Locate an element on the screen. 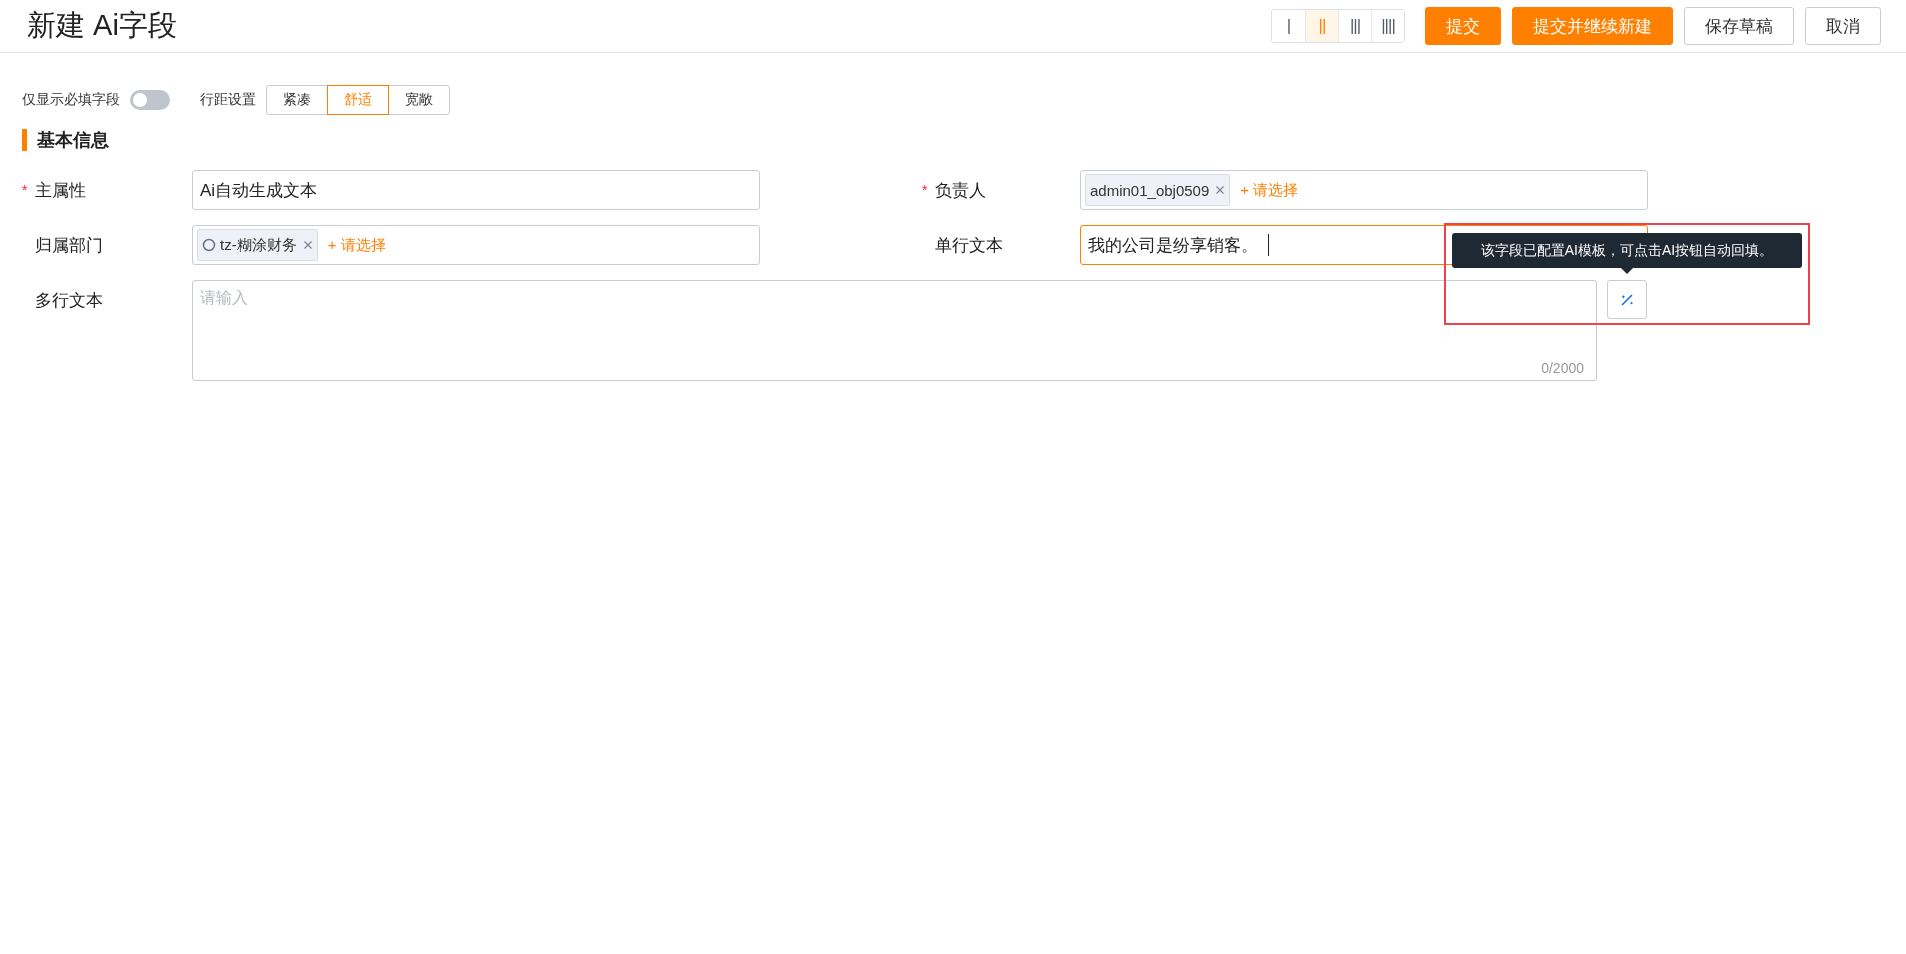 This screenshot has width=1906, height=954. action-button: 取消 is located at coordinates (1843, 26).